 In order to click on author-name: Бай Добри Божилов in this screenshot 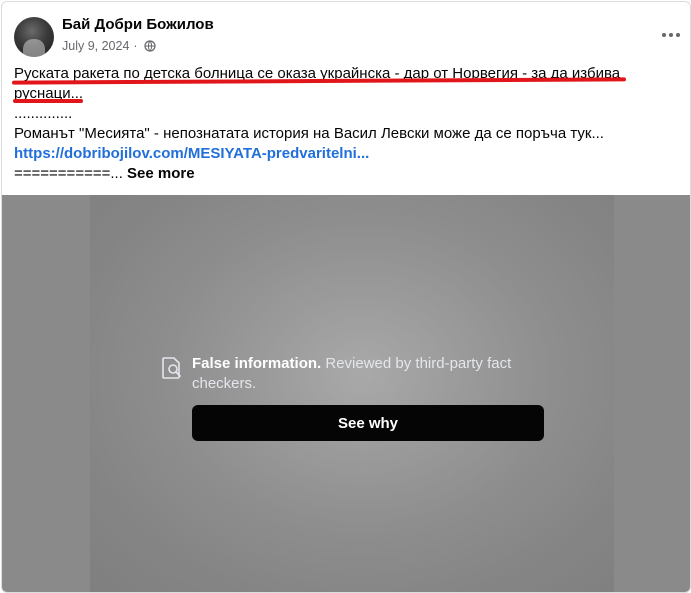, I will do `click(138, 24)`.